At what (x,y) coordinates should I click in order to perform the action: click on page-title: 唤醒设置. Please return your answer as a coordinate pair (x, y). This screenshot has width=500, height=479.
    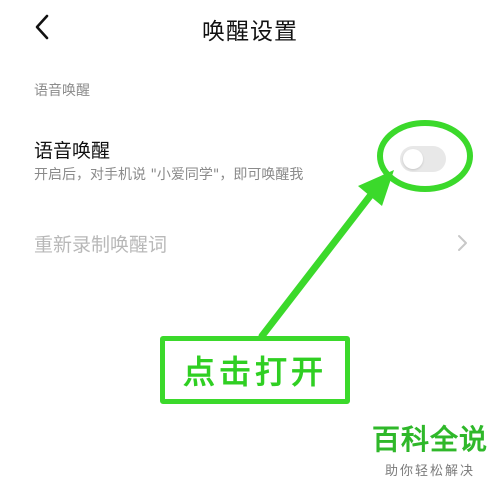
    Looking at the image, I should click on (250, 32).